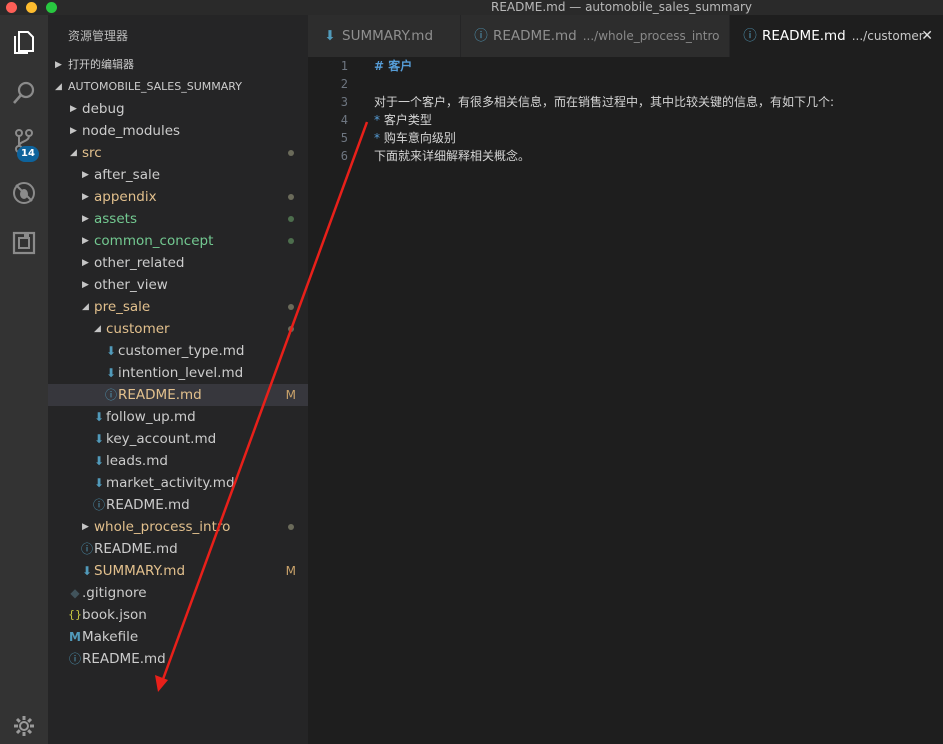  Describe the element at coordinates (178, 307) in the screenshot. I see `tree-folder-item: ◢ pre_sale` at that location.